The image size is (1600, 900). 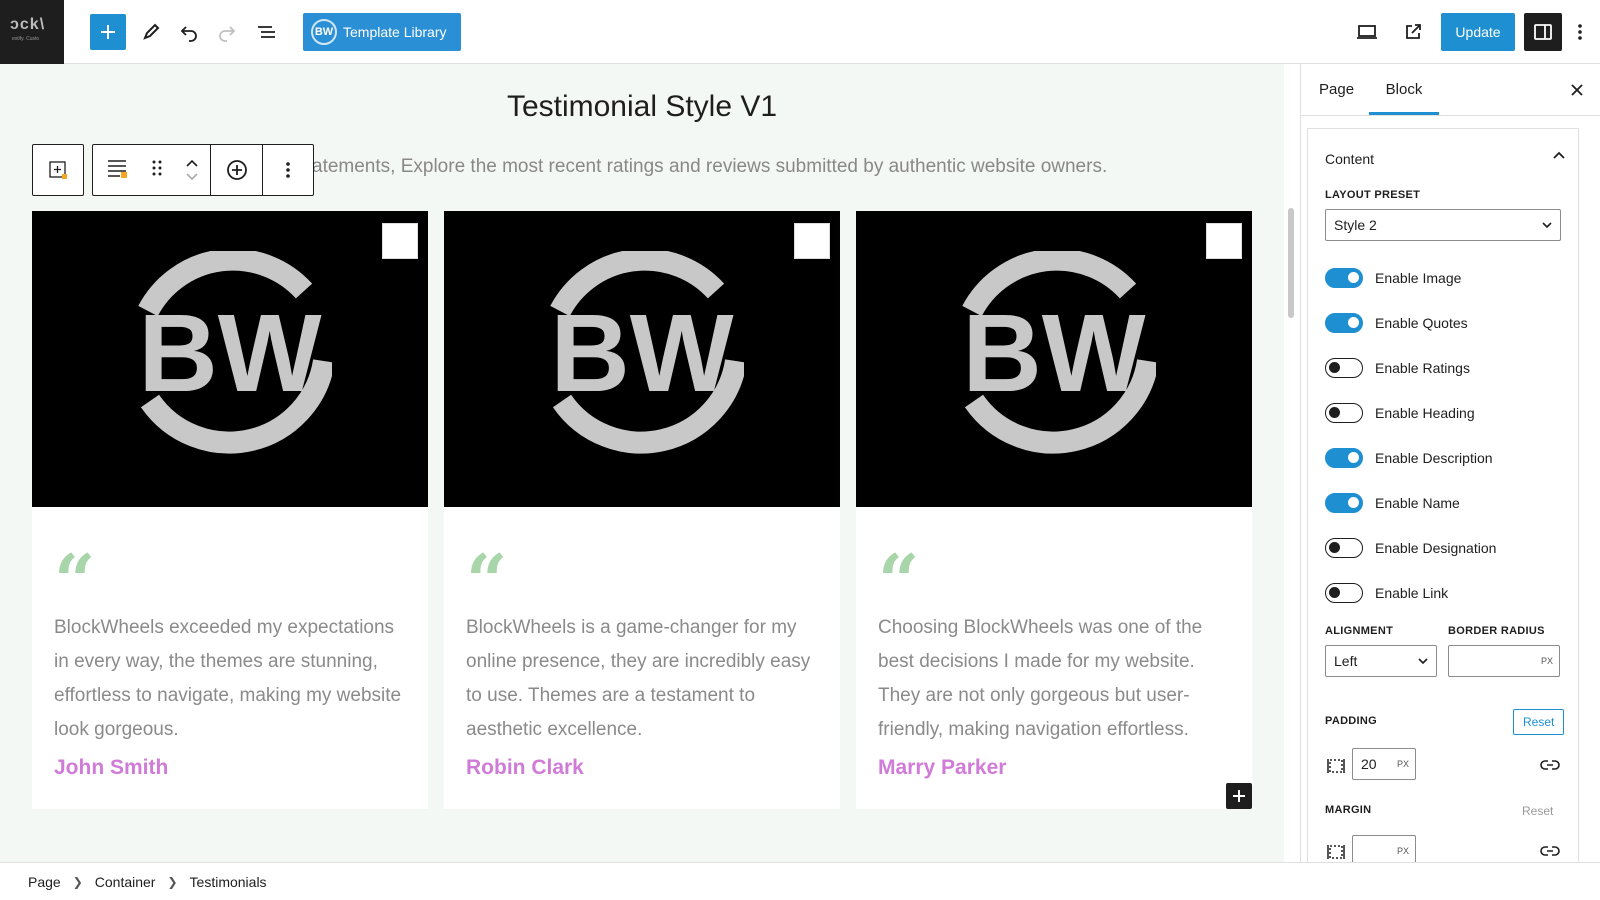 What do you see at coordinates (1355, 225) in the screenshot?
I see `layout-preset-value: Style 2` at bounding box center [1355, 225].